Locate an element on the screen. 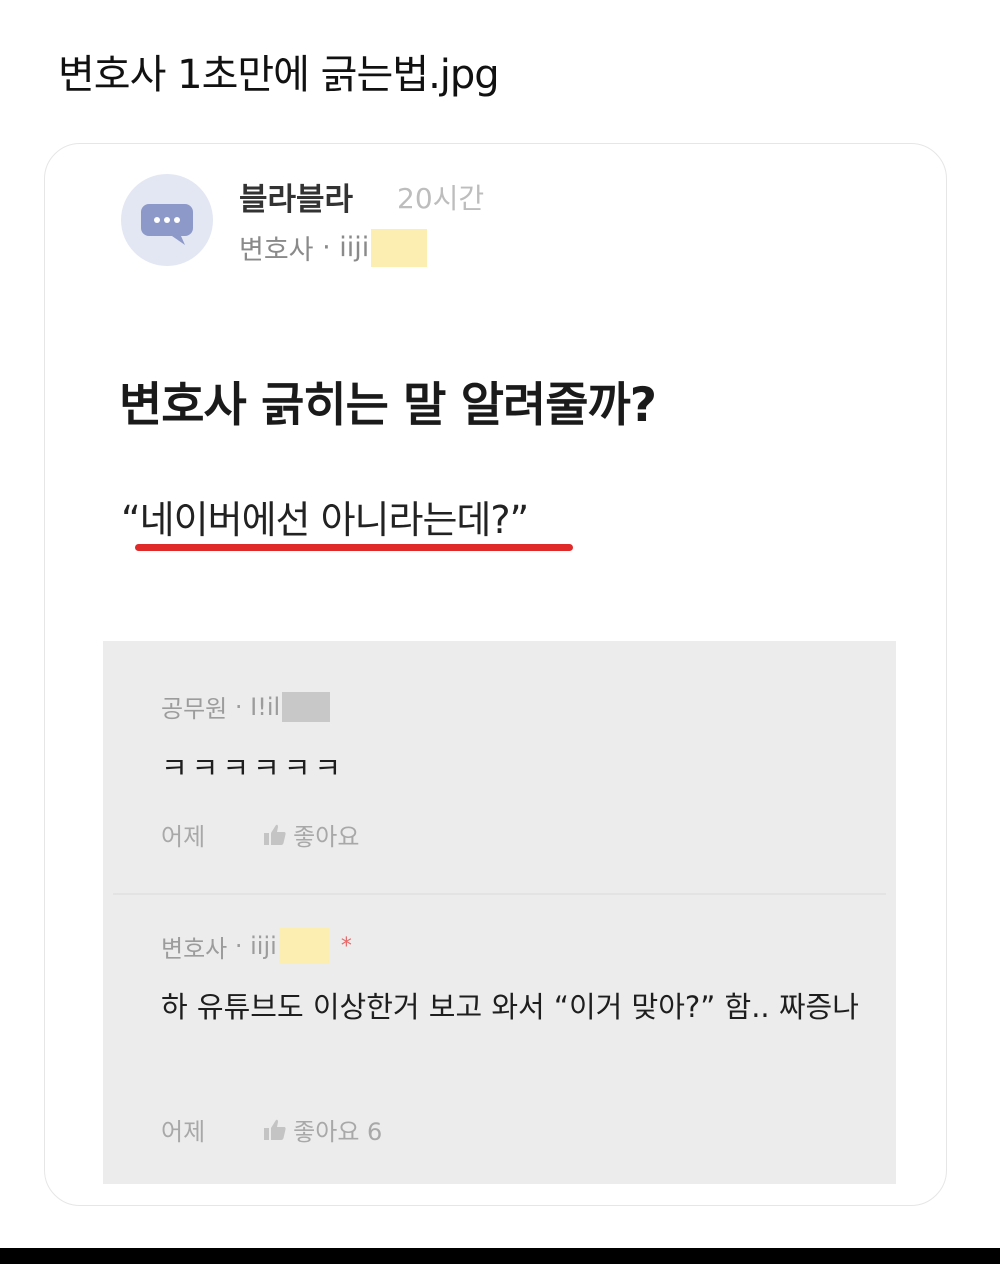 The image size is (1000, 1264). avatar is located at coordinates (167, 220).